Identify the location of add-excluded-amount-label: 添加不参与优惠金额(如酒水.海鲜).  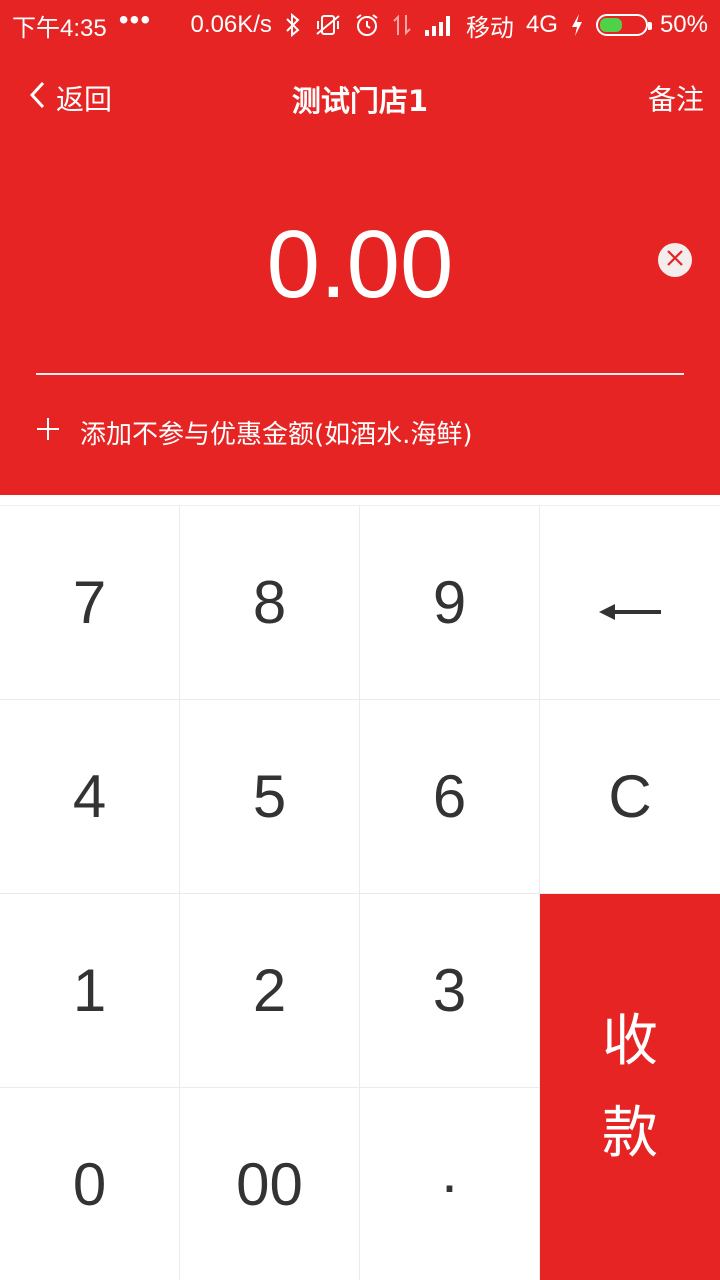
(276, 435).